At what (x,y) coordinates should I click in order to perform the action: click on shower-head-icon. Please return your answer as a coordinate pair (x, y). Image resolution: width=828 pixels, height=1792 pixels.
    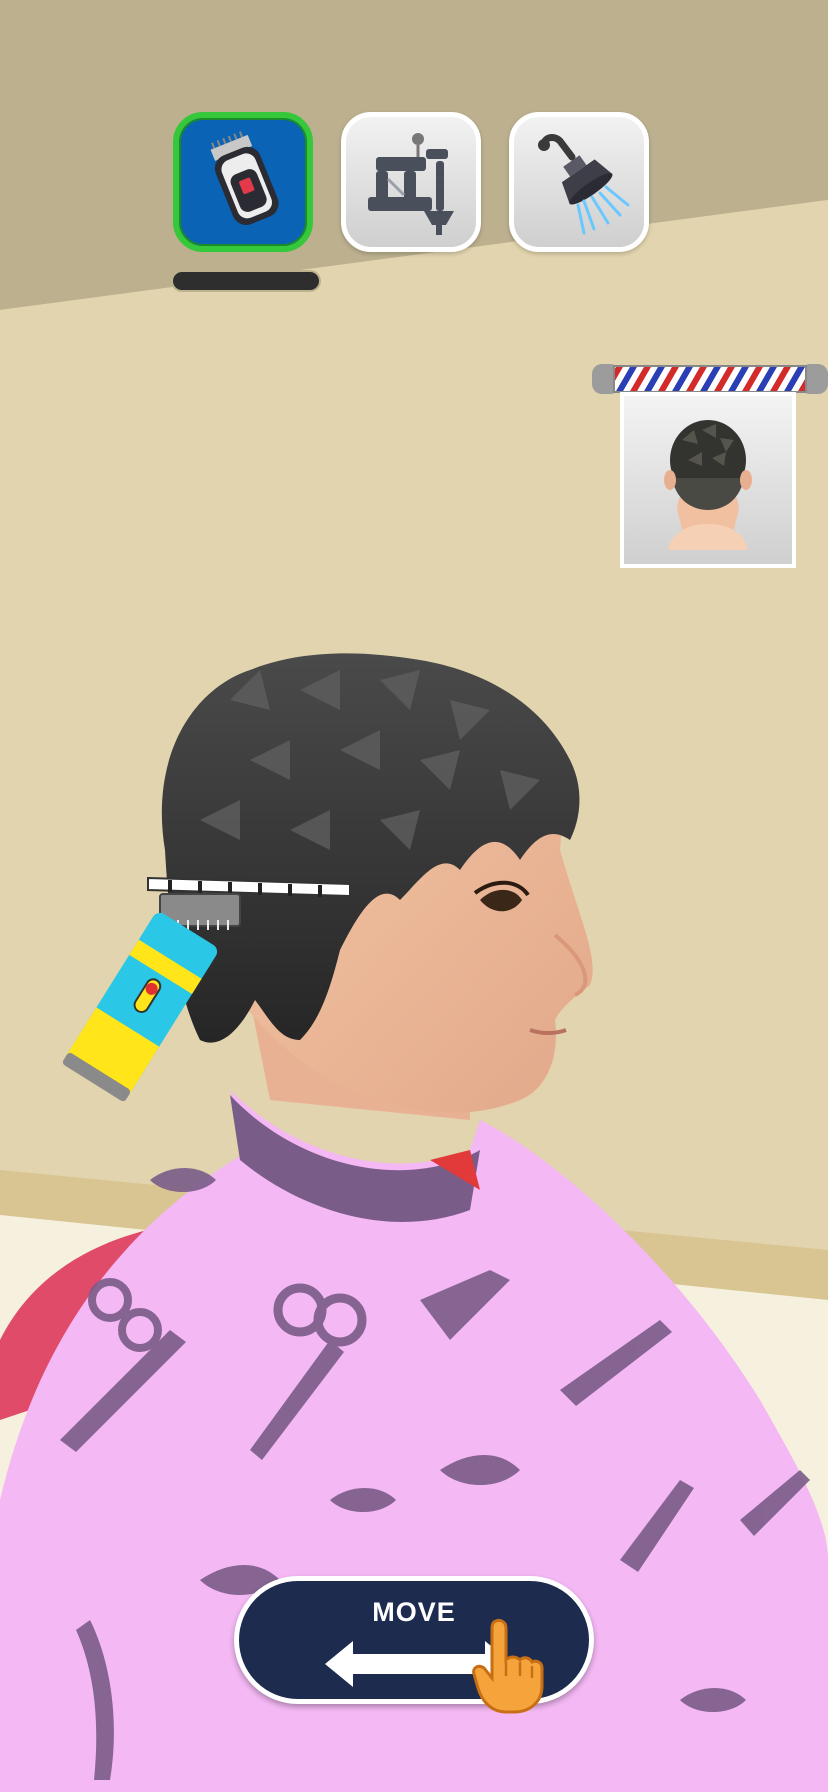
    Looking at the image, I should click on (584, 184).